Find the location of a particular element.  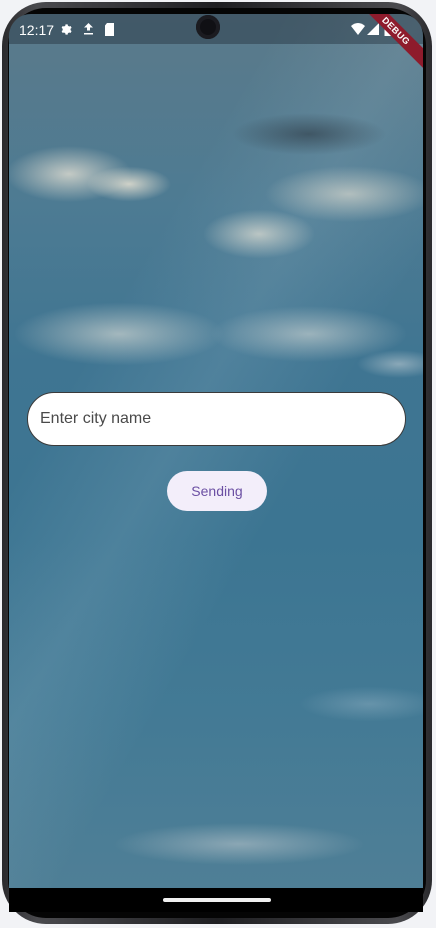

gear-icon is located at coordinates (65, 30).